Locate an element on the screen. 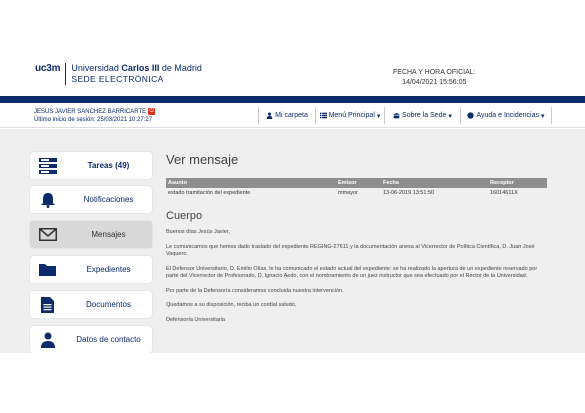 This screenshot has height=413, width=585. list-icon is located at coordinates (323, 115).